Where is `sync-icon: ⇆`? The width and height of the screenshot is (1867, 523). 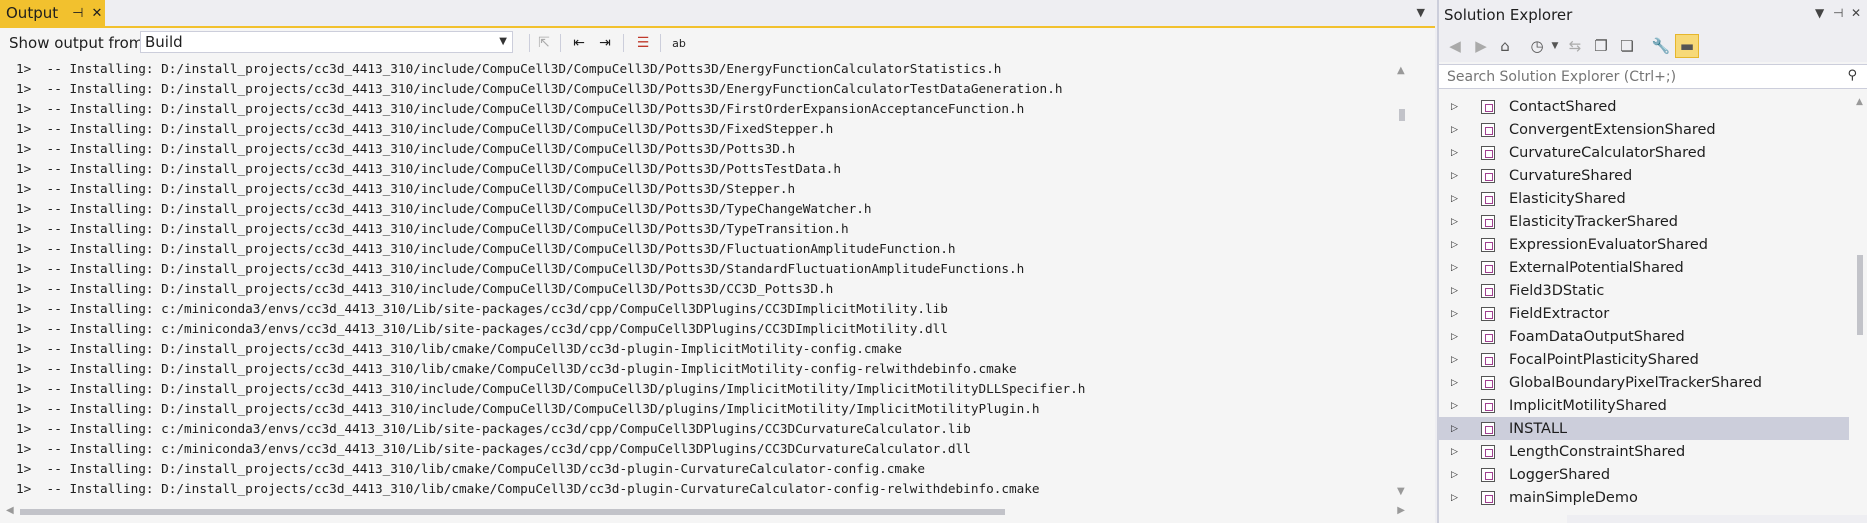
sync-icon: ⇆ is located at coordinates (1575, 46).